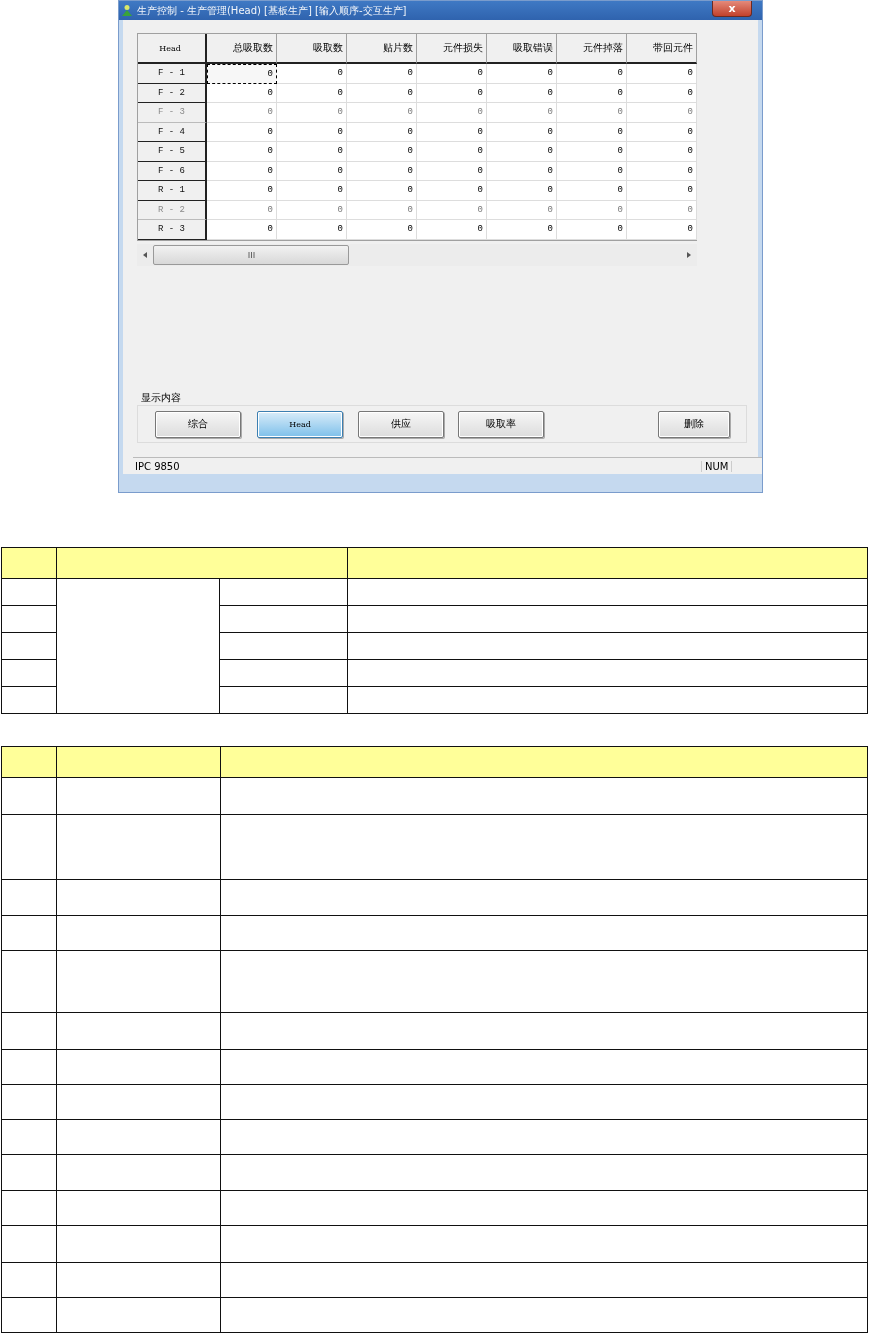 This screenshot has width=869, height=1342. I want to click on close-button: x, so click(732, 9).